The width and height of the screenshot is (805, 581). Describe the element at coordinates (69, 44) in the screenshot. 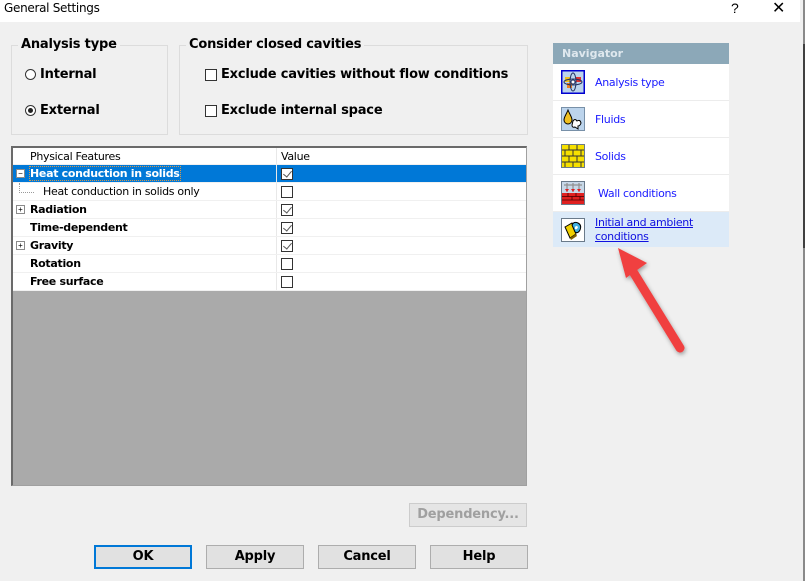

I see `analysis-type-legend: Analysis type` at that location.